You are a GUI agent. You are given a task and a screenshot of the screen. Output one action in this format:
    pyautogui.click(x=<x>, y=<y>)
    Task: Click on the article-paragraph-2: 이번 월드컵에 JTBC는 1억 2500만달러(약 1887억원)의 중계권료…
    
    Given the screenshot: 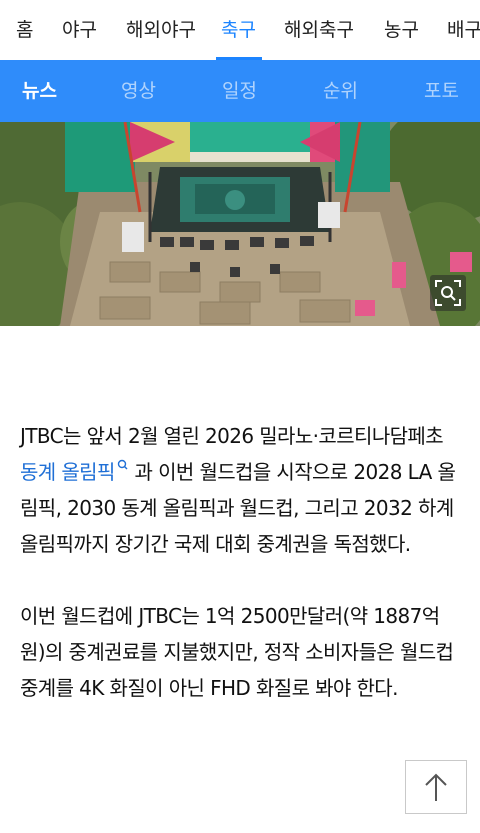 What is the action you would take?
    pyautogui.click(x=237, y=652)
    